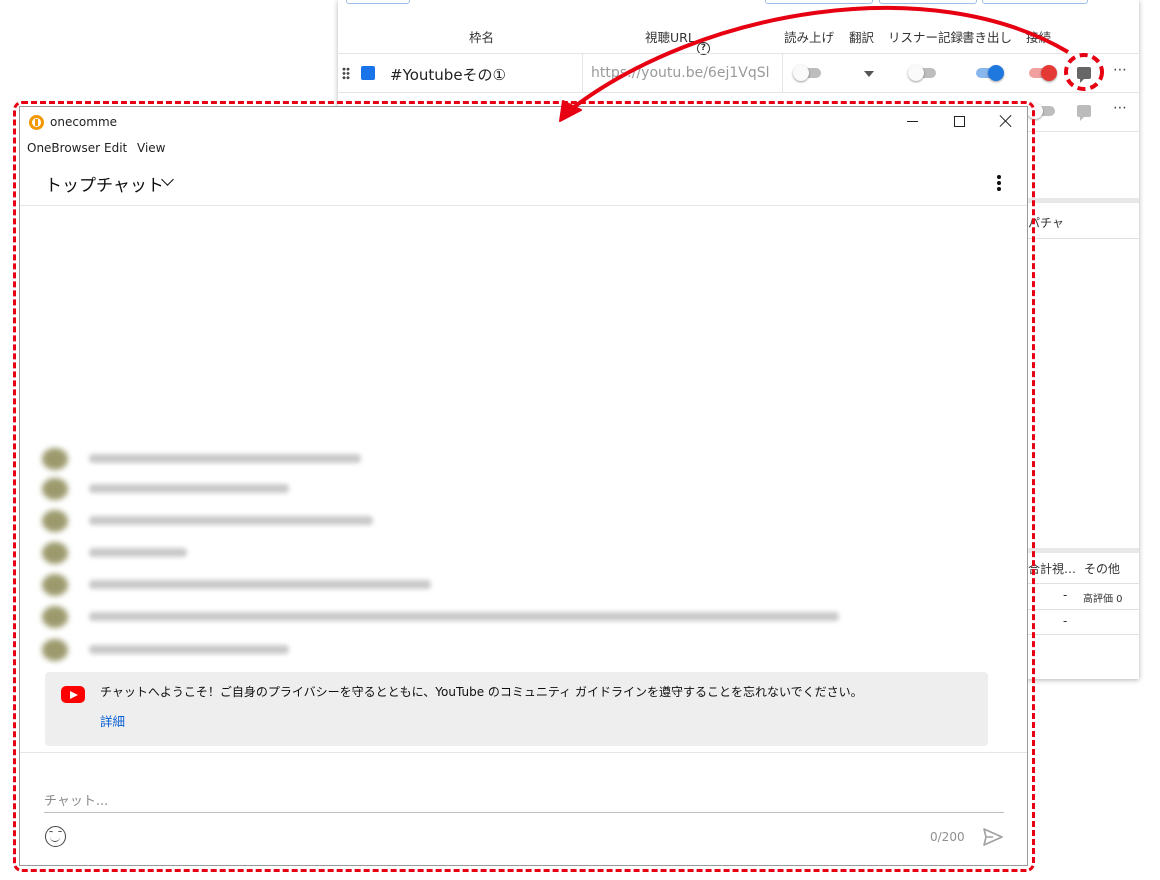  I want to click on maximize-button, so click(959, 121).